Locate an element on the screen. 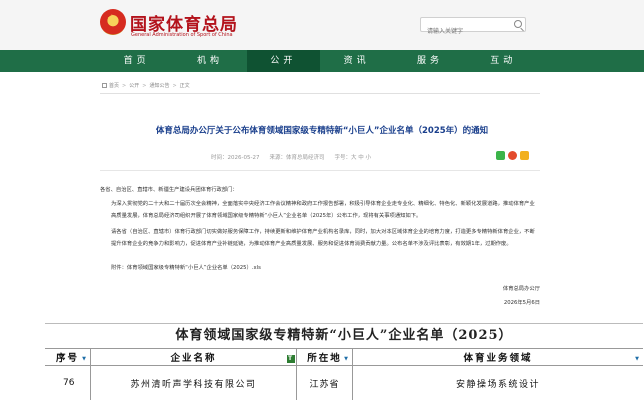 This screenshot has height=400, width=644. nav-item-news: 资讯 is located at coordinates (356, 61).